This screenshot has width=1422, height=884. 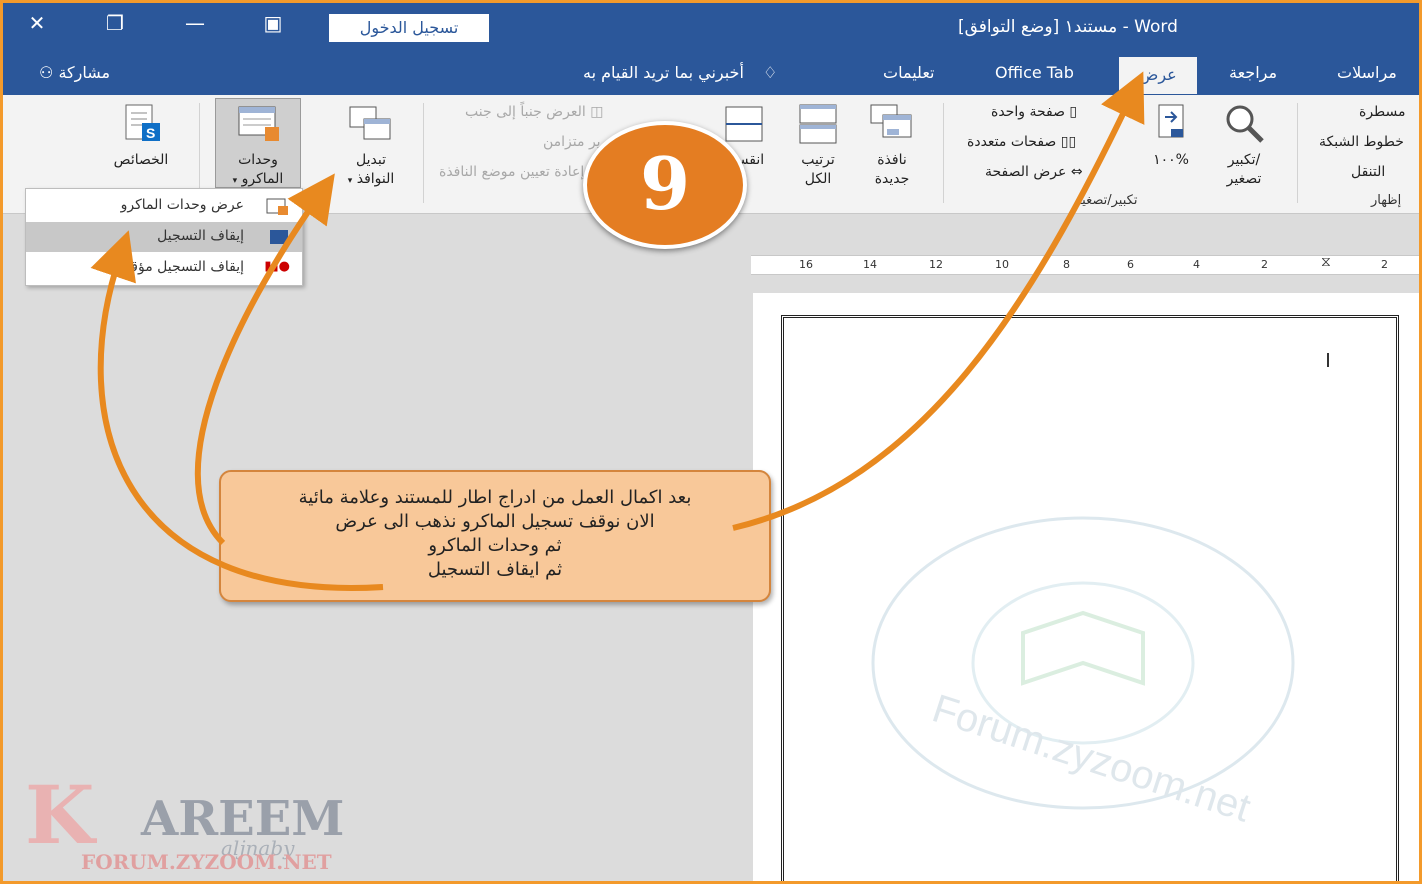 What do you see at coordinates (1076, 172) in the screenshot?
I see `page-width-icon: ⇔` at bounding box center [1076, 172].